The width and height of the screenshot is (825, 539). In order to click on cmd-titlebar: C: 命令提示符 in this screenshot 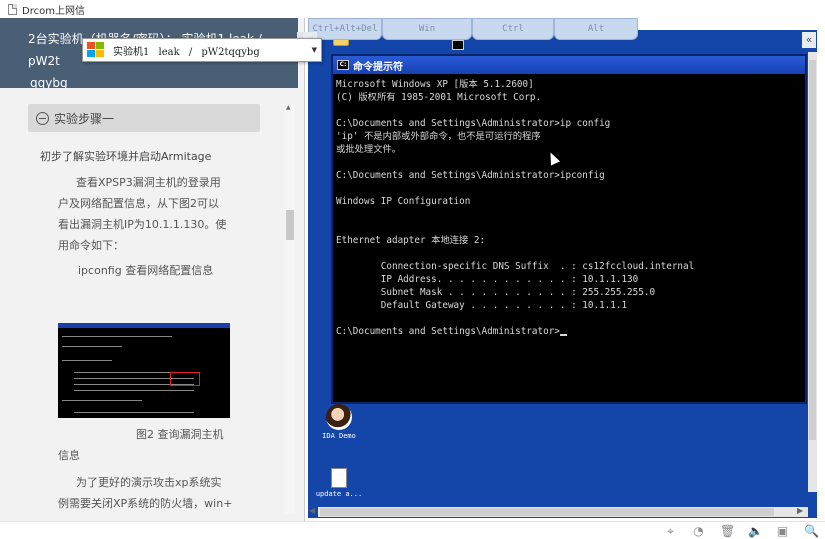, I will do `click(569, 65)`.